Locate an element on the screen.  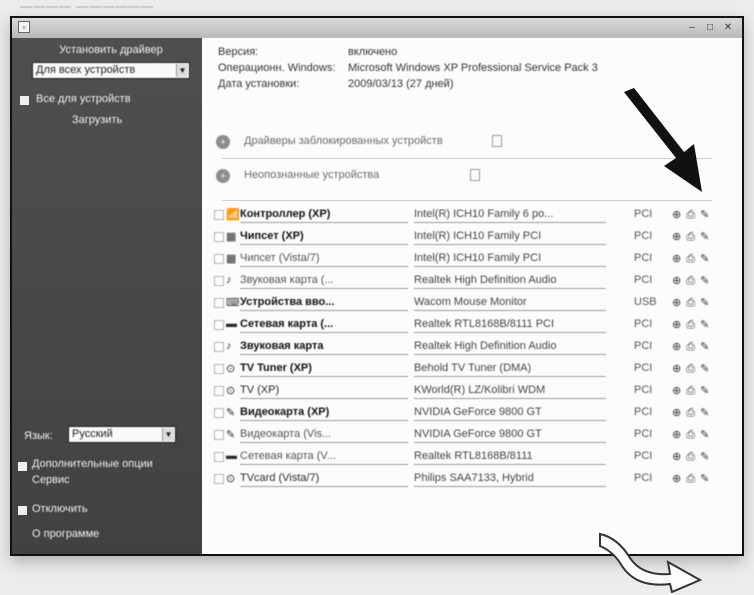
maximize-button: □ is located at coordinates (710, 27).